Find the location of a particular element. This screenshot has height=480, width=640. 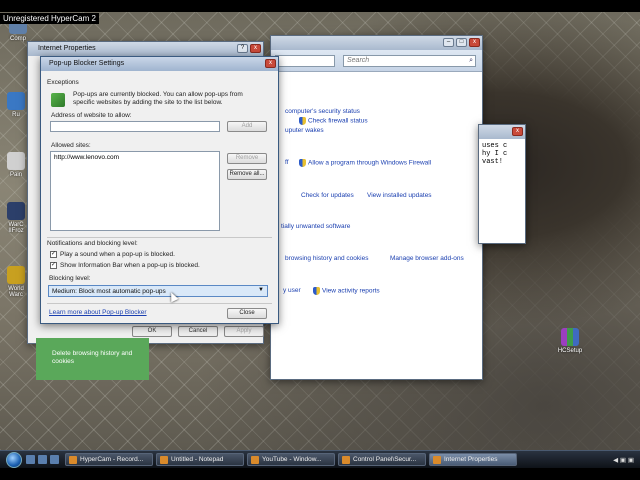

apply-button: Apply is located at coordinates (244, 331).